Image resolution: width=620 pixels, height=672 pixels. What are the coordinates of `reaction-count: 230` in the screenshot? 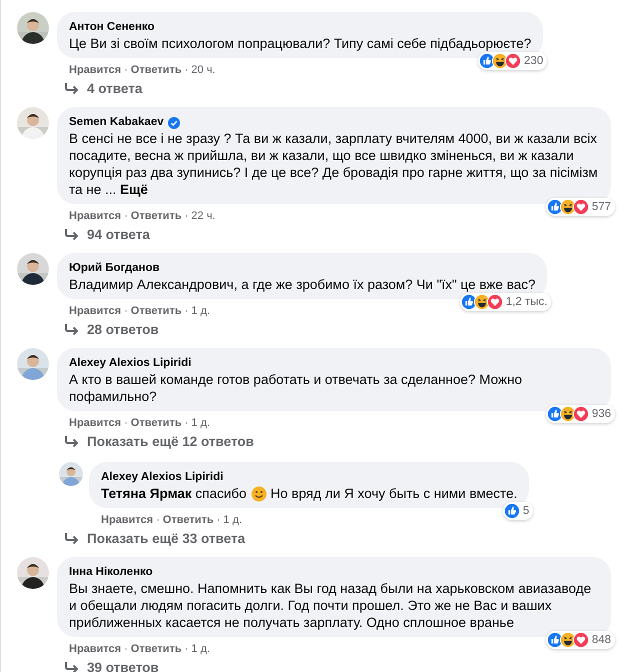 It's located at (534, 61).